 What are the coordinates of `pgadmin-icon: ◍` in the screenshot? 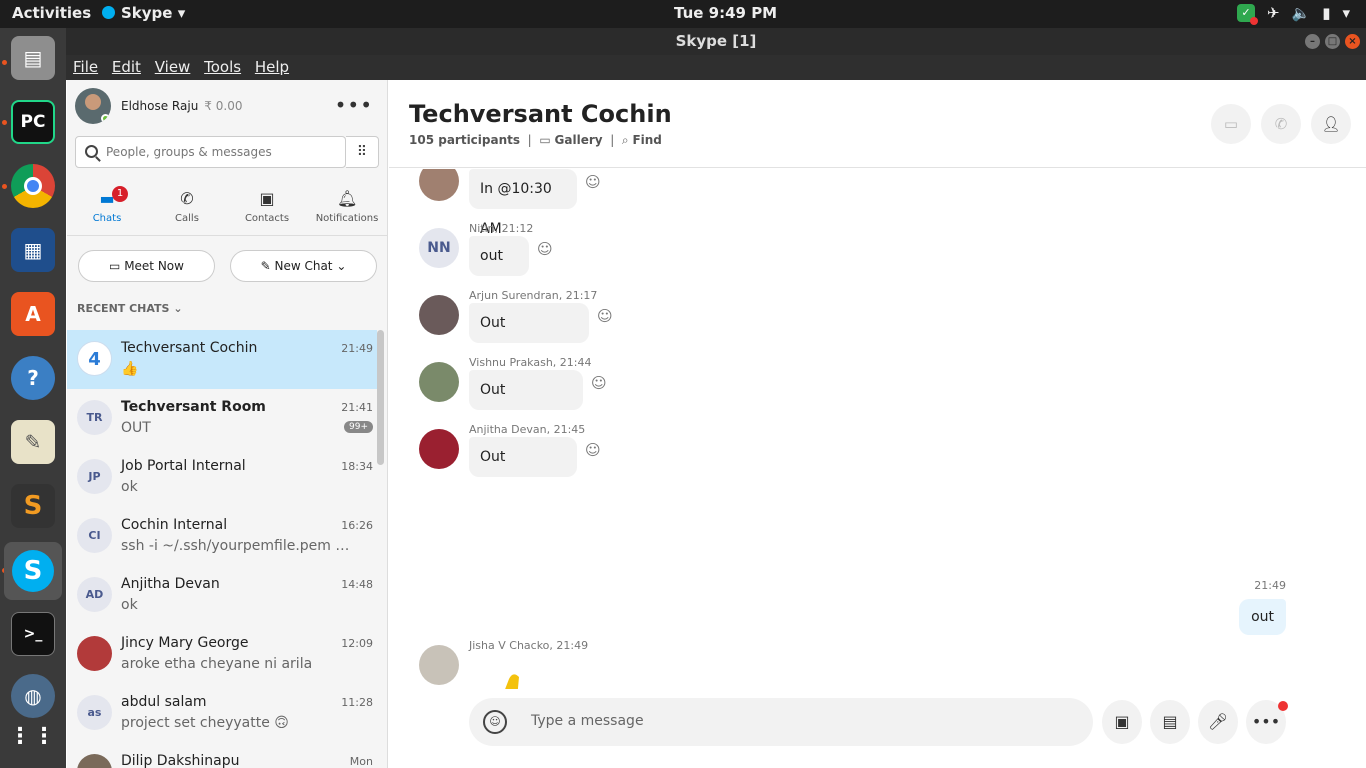 It's located at (33, 696).